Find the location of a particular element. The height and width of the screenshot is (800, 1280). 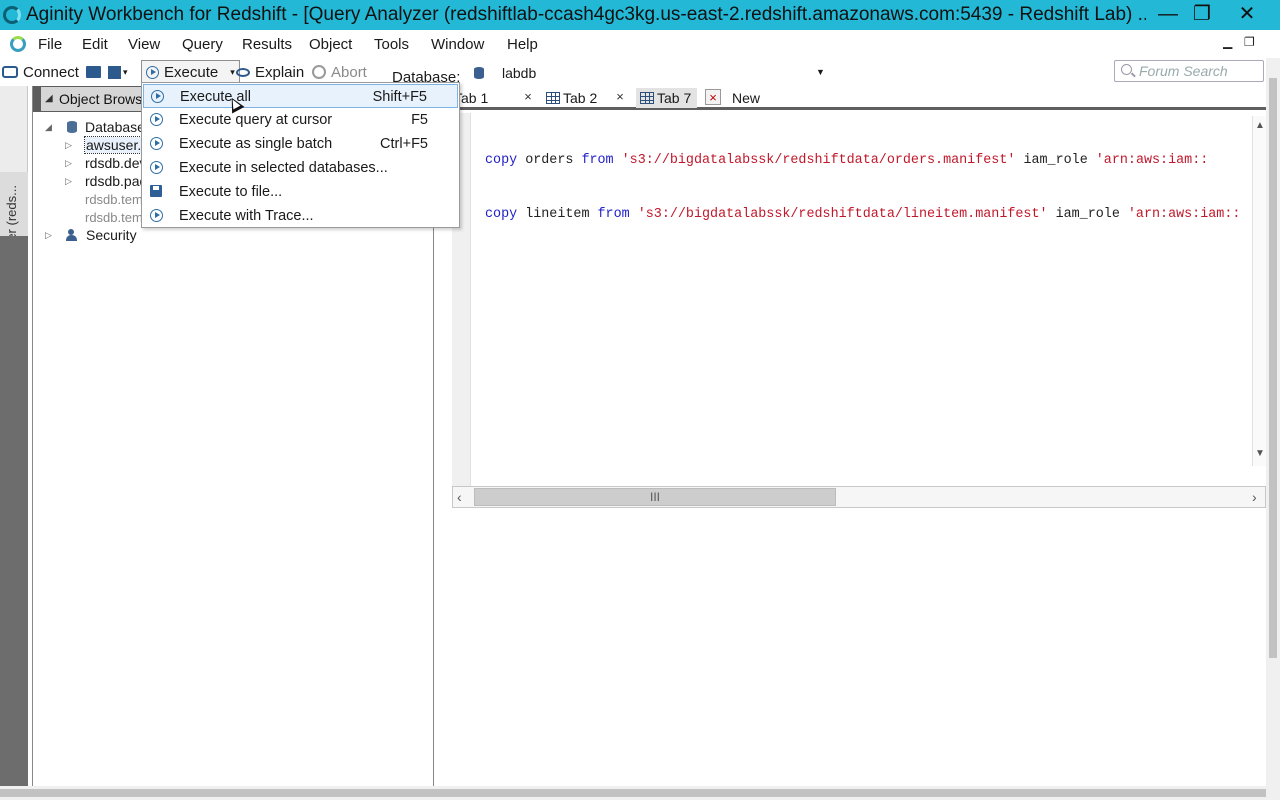

menu-item-shortcut: Ctrl+F5 is located at coordinates (404, 144).